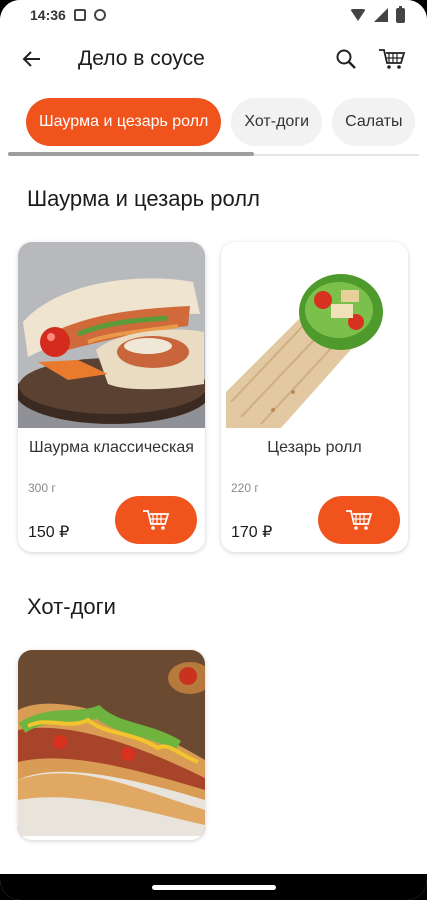 This screenshot has width=427, height=900. What do you see at coordinates (131, 154) in the screenshot?
I see `tabs-scroll-indicator` at bounding box center [131, 154].